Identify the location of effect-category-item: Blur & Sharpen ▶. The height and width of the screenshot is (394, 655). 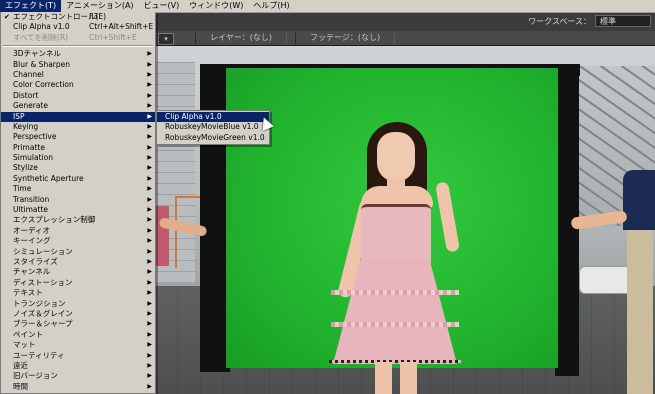
(78, 65).